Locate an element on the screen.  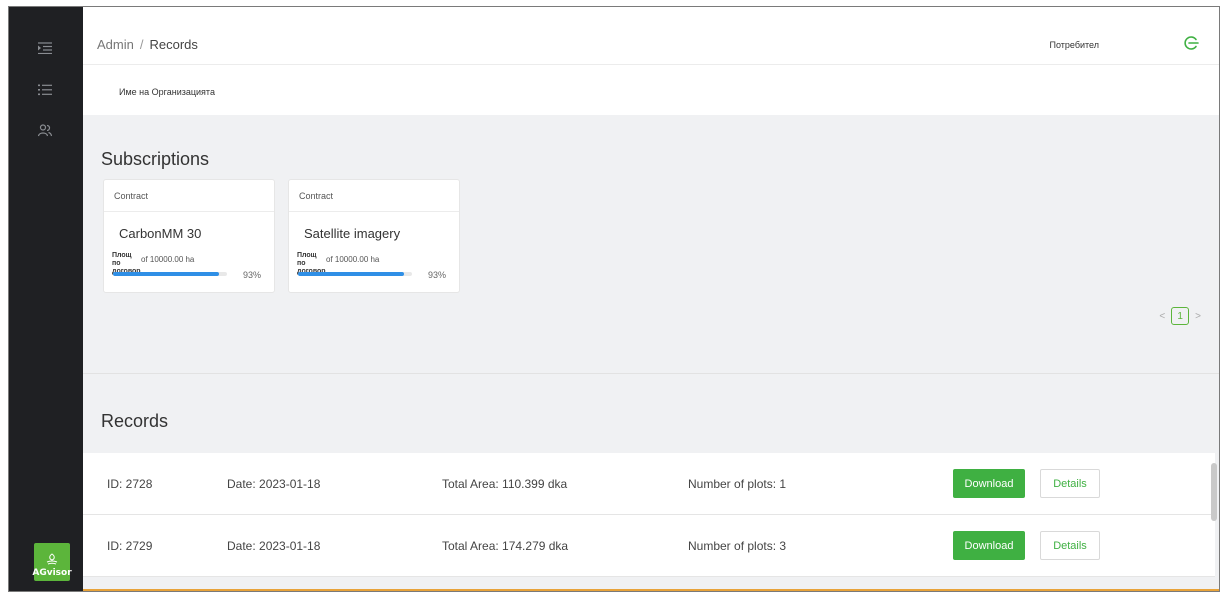
card-title: Satellite imagery is located at coordinates (352, 233).